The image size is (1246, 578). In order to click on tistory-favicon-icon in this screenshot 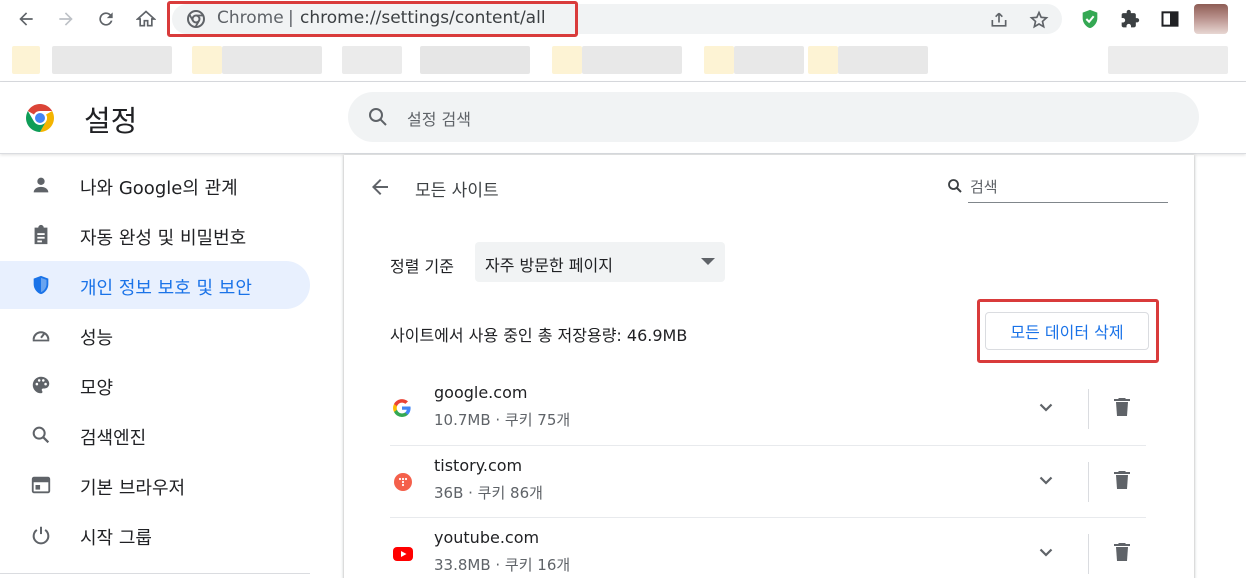, I will do `click(403, 482)`.